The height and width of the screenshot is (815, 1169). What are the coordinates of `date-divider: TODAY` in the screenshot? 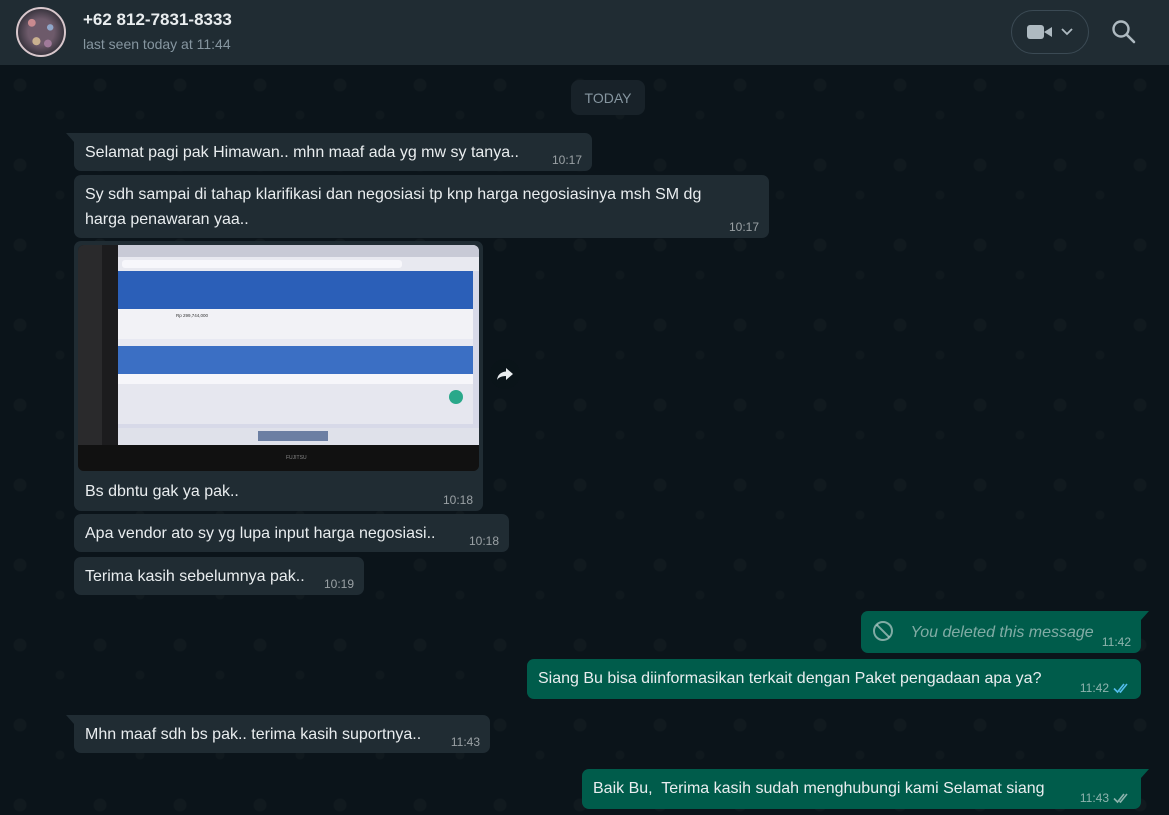 It's located at (608, 97).